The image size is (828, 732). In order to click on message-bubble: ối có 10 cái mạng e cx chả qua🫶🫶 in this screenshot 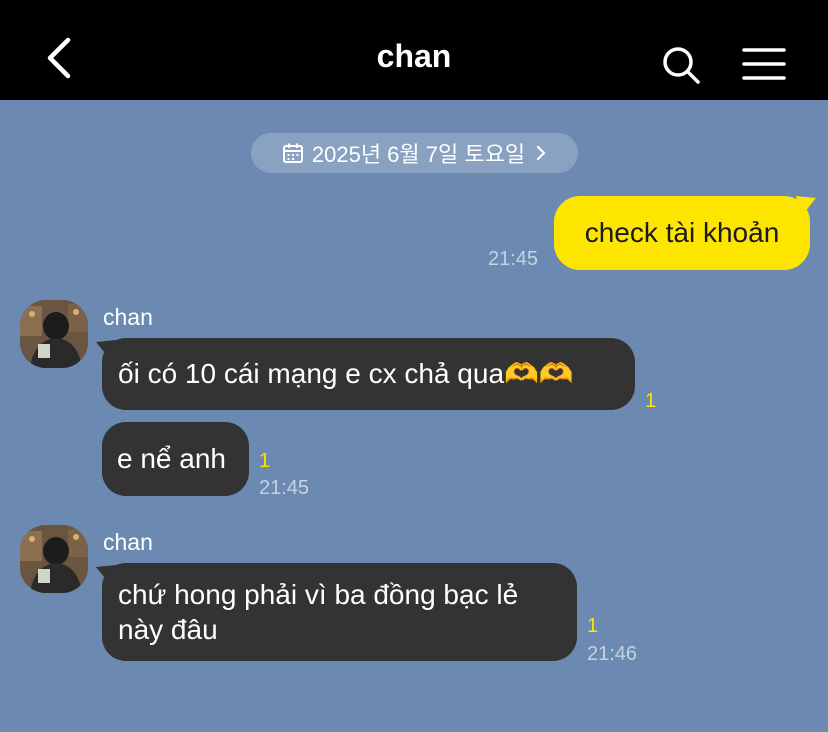, I will do `click(368, 374)`.